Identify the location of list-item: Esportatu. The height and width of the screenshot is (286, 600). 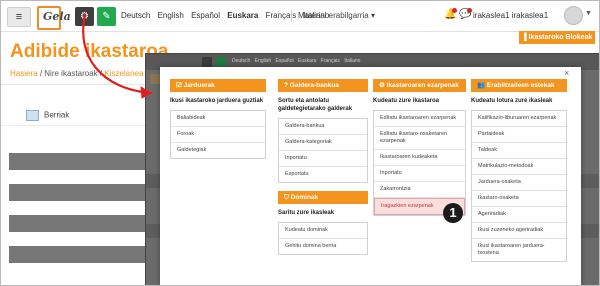
(323, 174).